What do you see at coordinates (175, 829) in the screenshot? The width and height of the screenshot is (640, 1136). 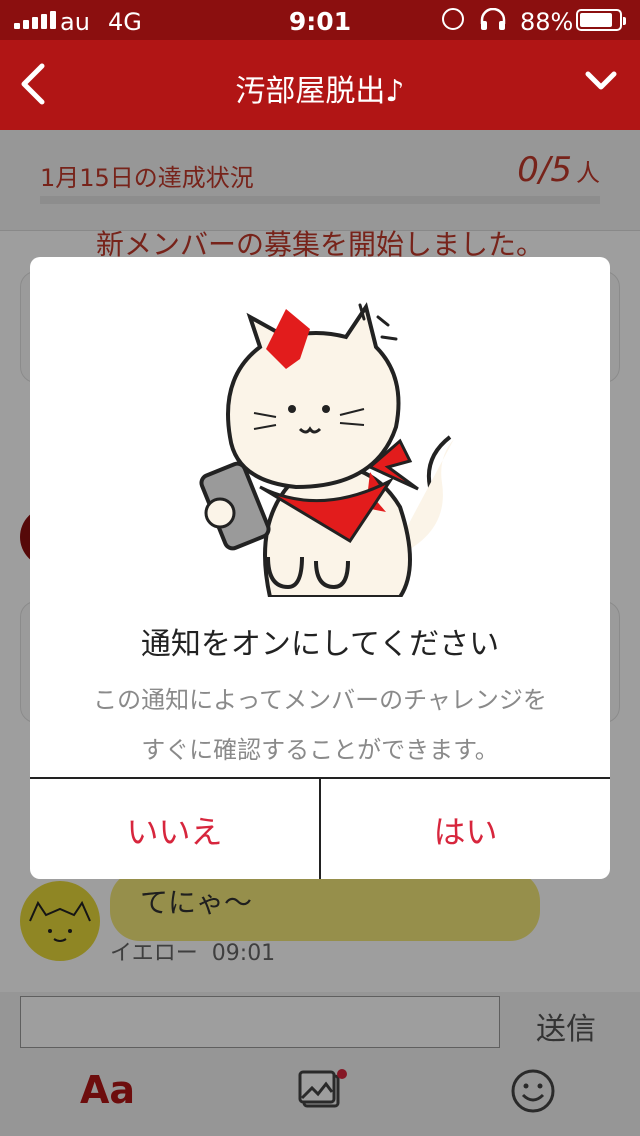 I see `no-button: いいえ` at bounding box center [175, 829].